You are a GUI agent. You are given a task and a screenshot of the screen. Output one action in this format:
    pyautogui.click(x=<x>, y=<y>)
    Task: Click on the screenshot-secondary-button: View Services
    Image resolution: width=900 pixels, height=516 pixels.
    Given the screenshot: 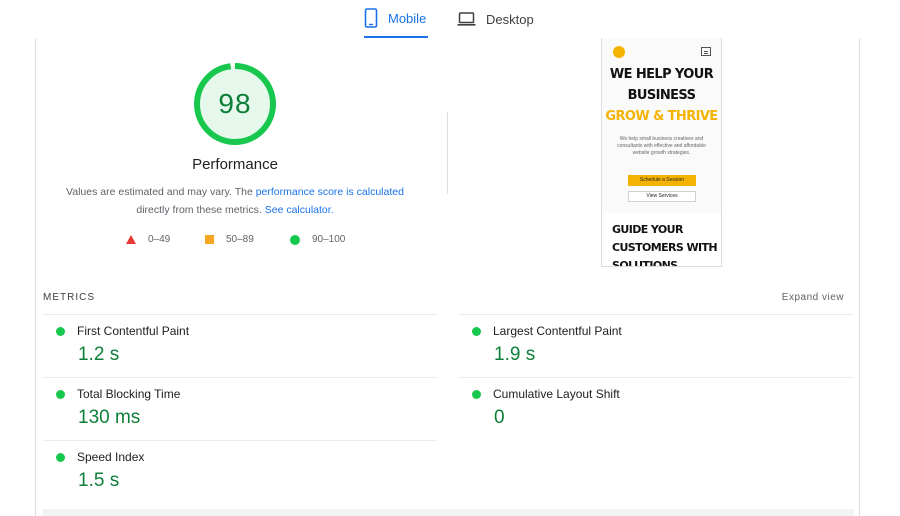 What is the action you would take?
    pyautogui.click(x=662, y=196)
    